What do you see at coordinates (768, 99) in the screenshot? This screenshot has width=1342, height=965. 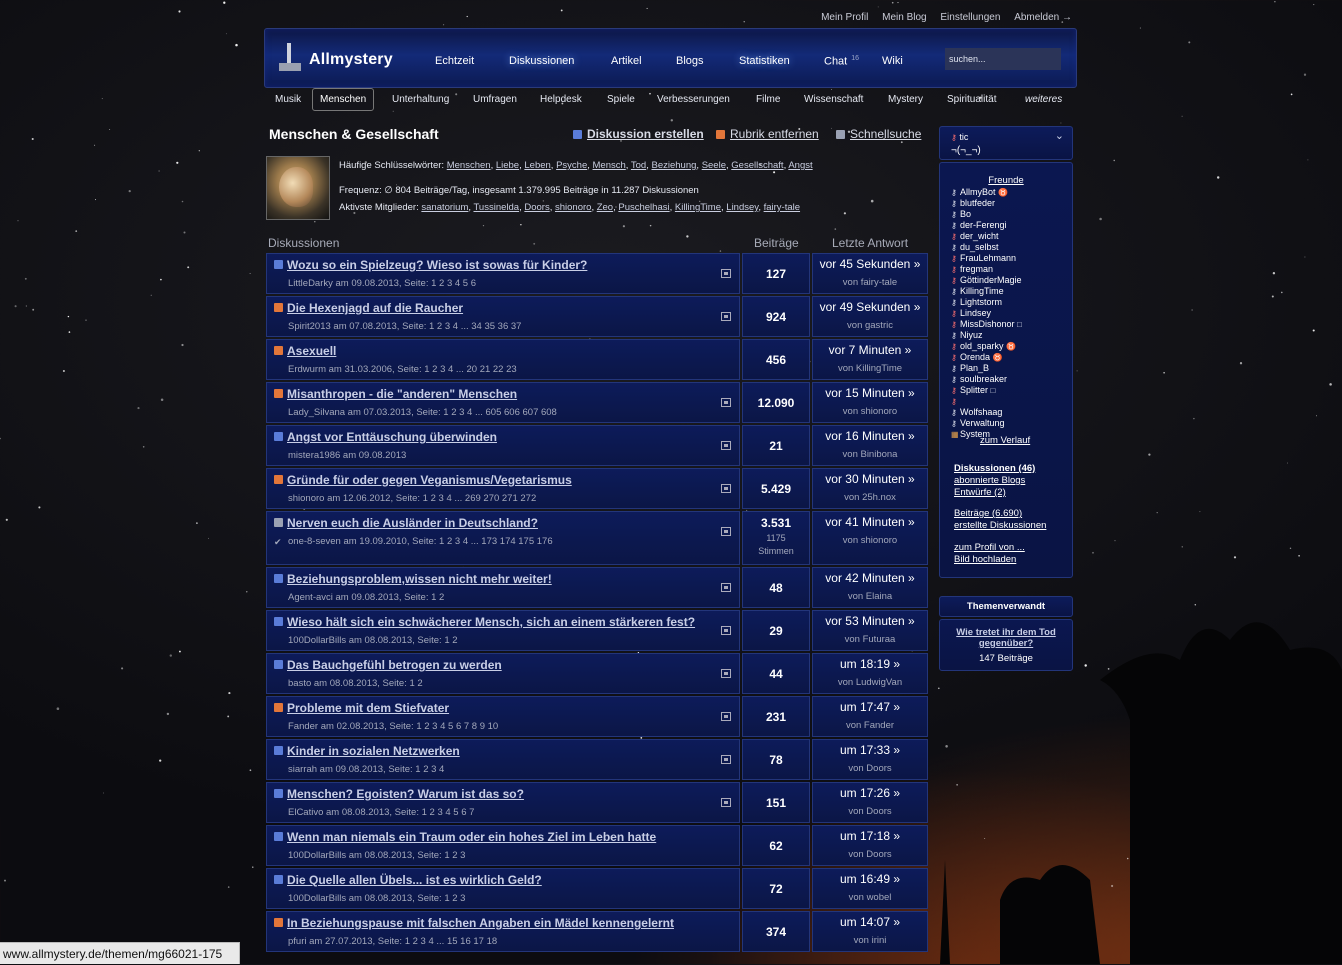 I see `cat-filme: Filme` at bounding box center [768, 99].